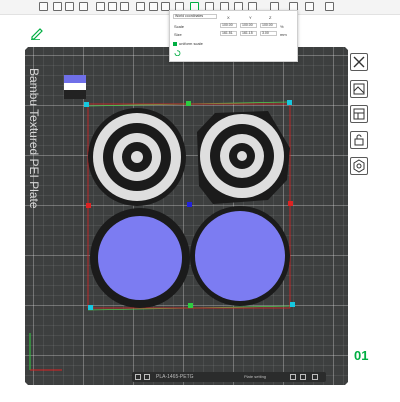 The height and width of the screenshot is (402, 400). I want to click on reset-icon, so click(178, 53).